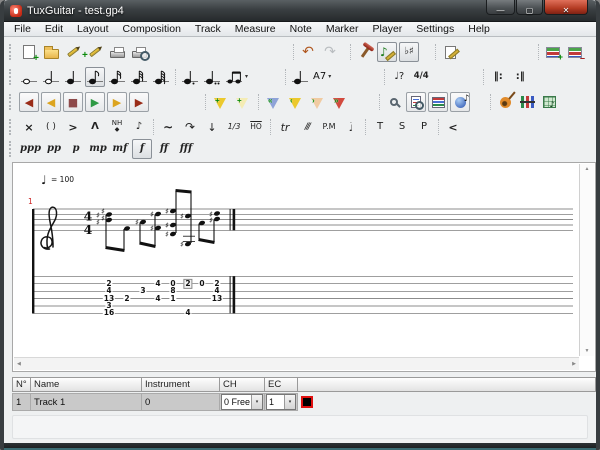 This screenshot has height=450, width=600. I want to click on go-first-button: ◀, so click(29, 102).